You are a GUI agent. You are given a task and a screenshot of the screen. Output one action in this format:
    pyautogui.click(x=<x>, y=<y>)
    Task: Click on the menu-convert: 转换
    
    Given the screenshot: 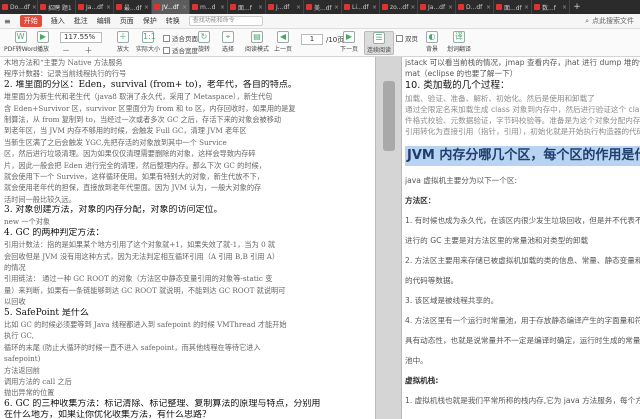 What is the action you would take?
    pyautogui.click(x=173, y=21)
    